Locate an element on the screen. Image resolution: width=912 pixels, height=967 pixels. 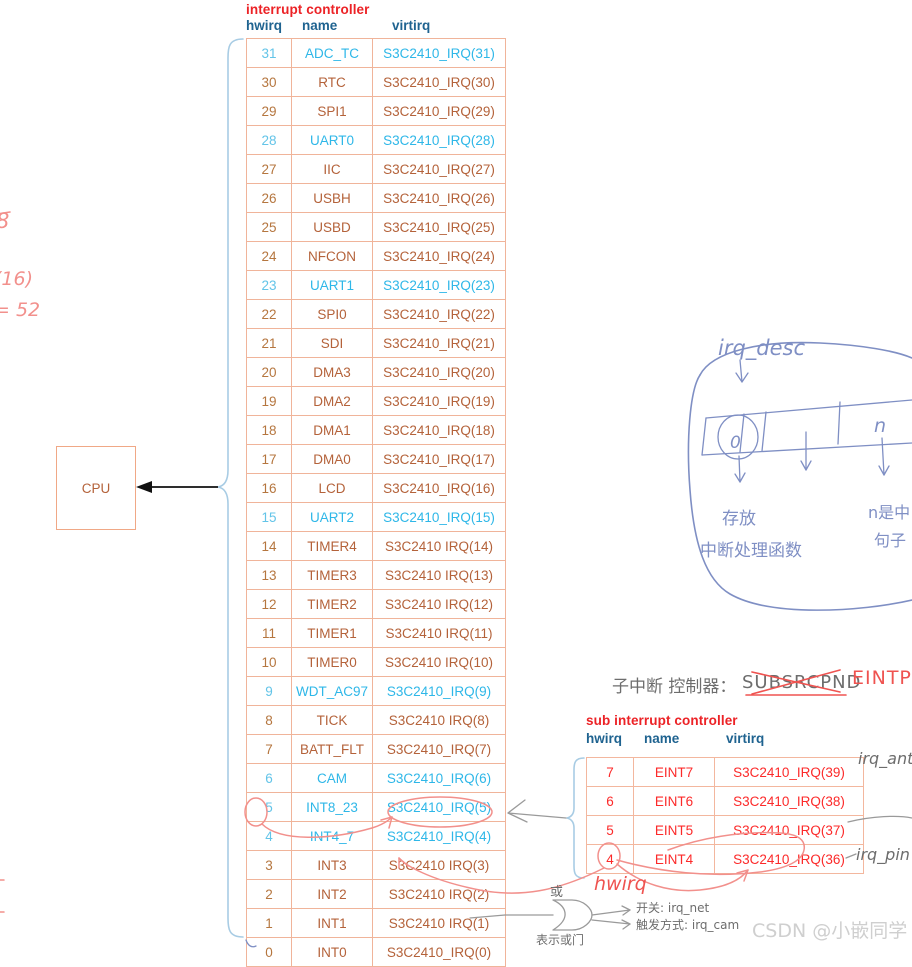
table-row: 18 DMA1 S3C2410_IRQ(18) is located at coordinates (376, 430).